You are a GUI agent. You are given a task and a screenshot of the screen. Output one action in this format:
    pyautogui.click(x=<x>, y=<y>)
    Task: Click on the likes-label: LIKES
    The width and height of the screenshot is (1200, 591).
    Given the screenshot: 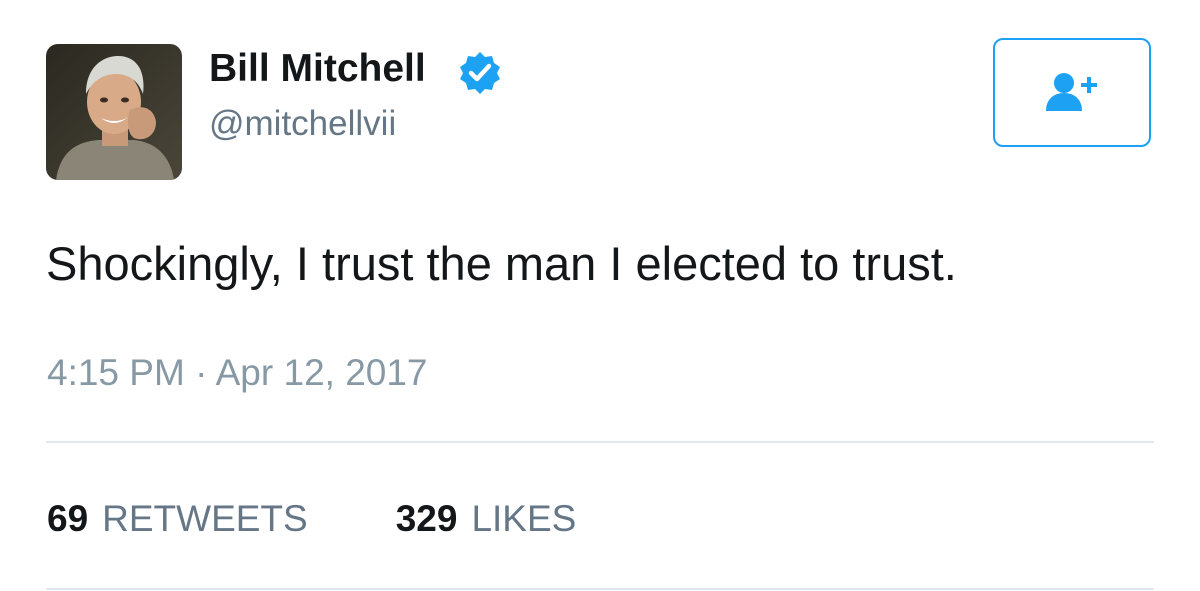 What is the action you would take?
    pyautogui.click(x=524, y=518)
    